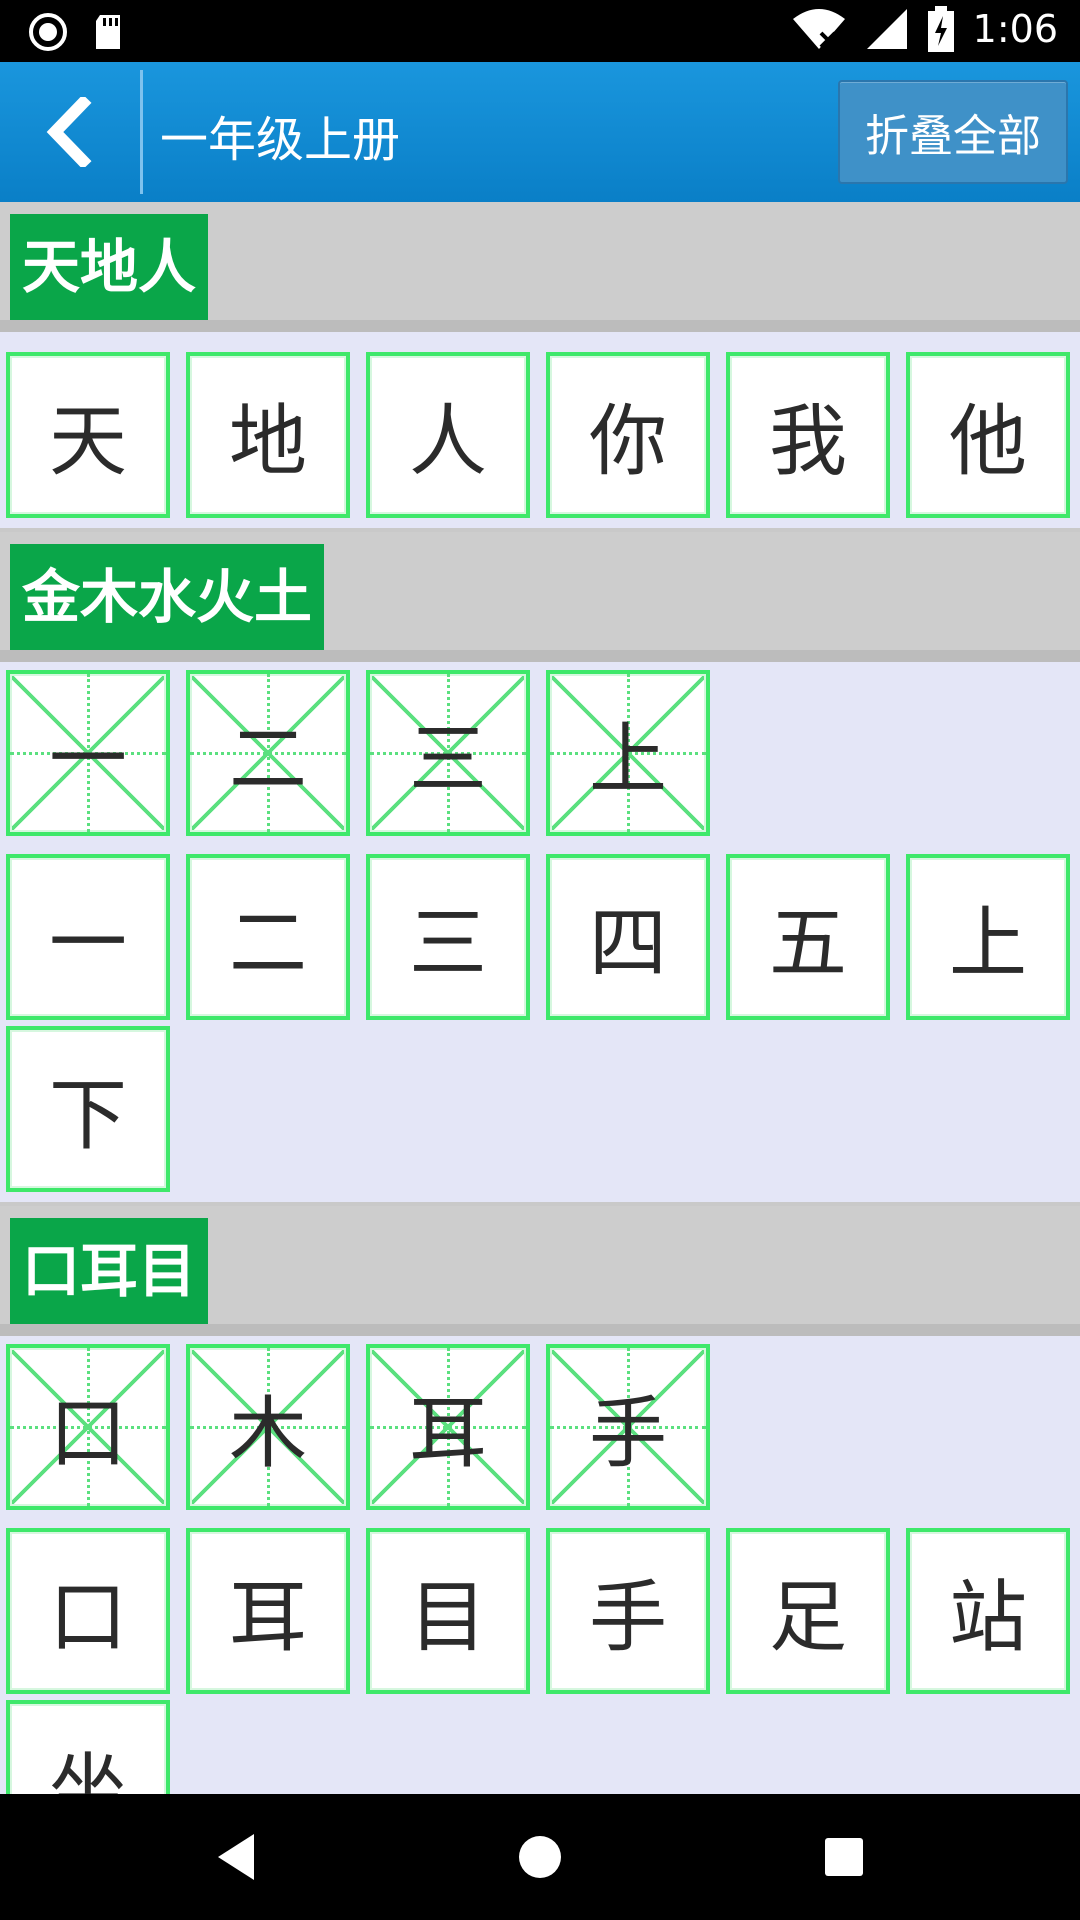 This screenshot has width=1080, height=1920. What do you see at coordinates (988, 435) in the screenshot?
I see `char-cell: 他` at bounding box center [988, 435].